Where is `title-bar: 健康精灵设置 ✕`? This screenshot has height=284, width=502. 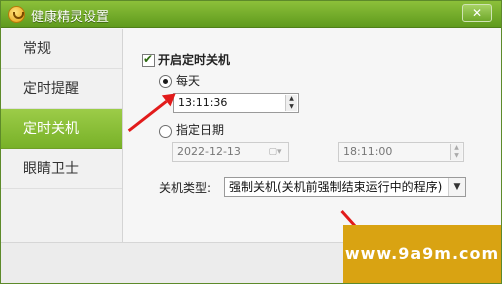 title-bar: 健康精灵设置 ✕ is located at coordinates (251, 14).